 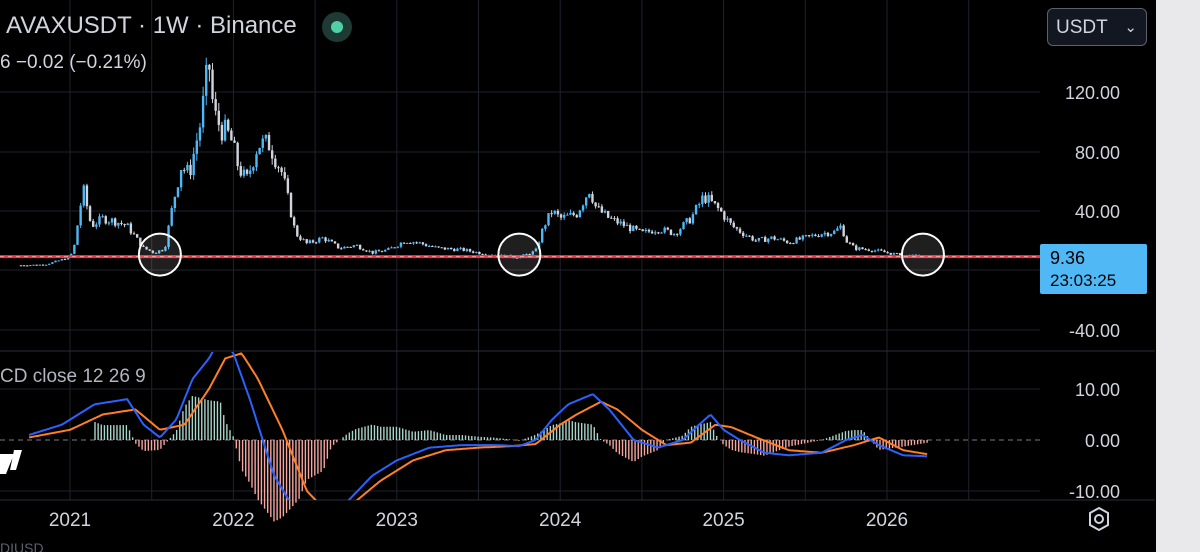 What do you see at coordinates (1178, 276) in the screenshot?
I see `window-edge` at bounding box center [1178, 276].